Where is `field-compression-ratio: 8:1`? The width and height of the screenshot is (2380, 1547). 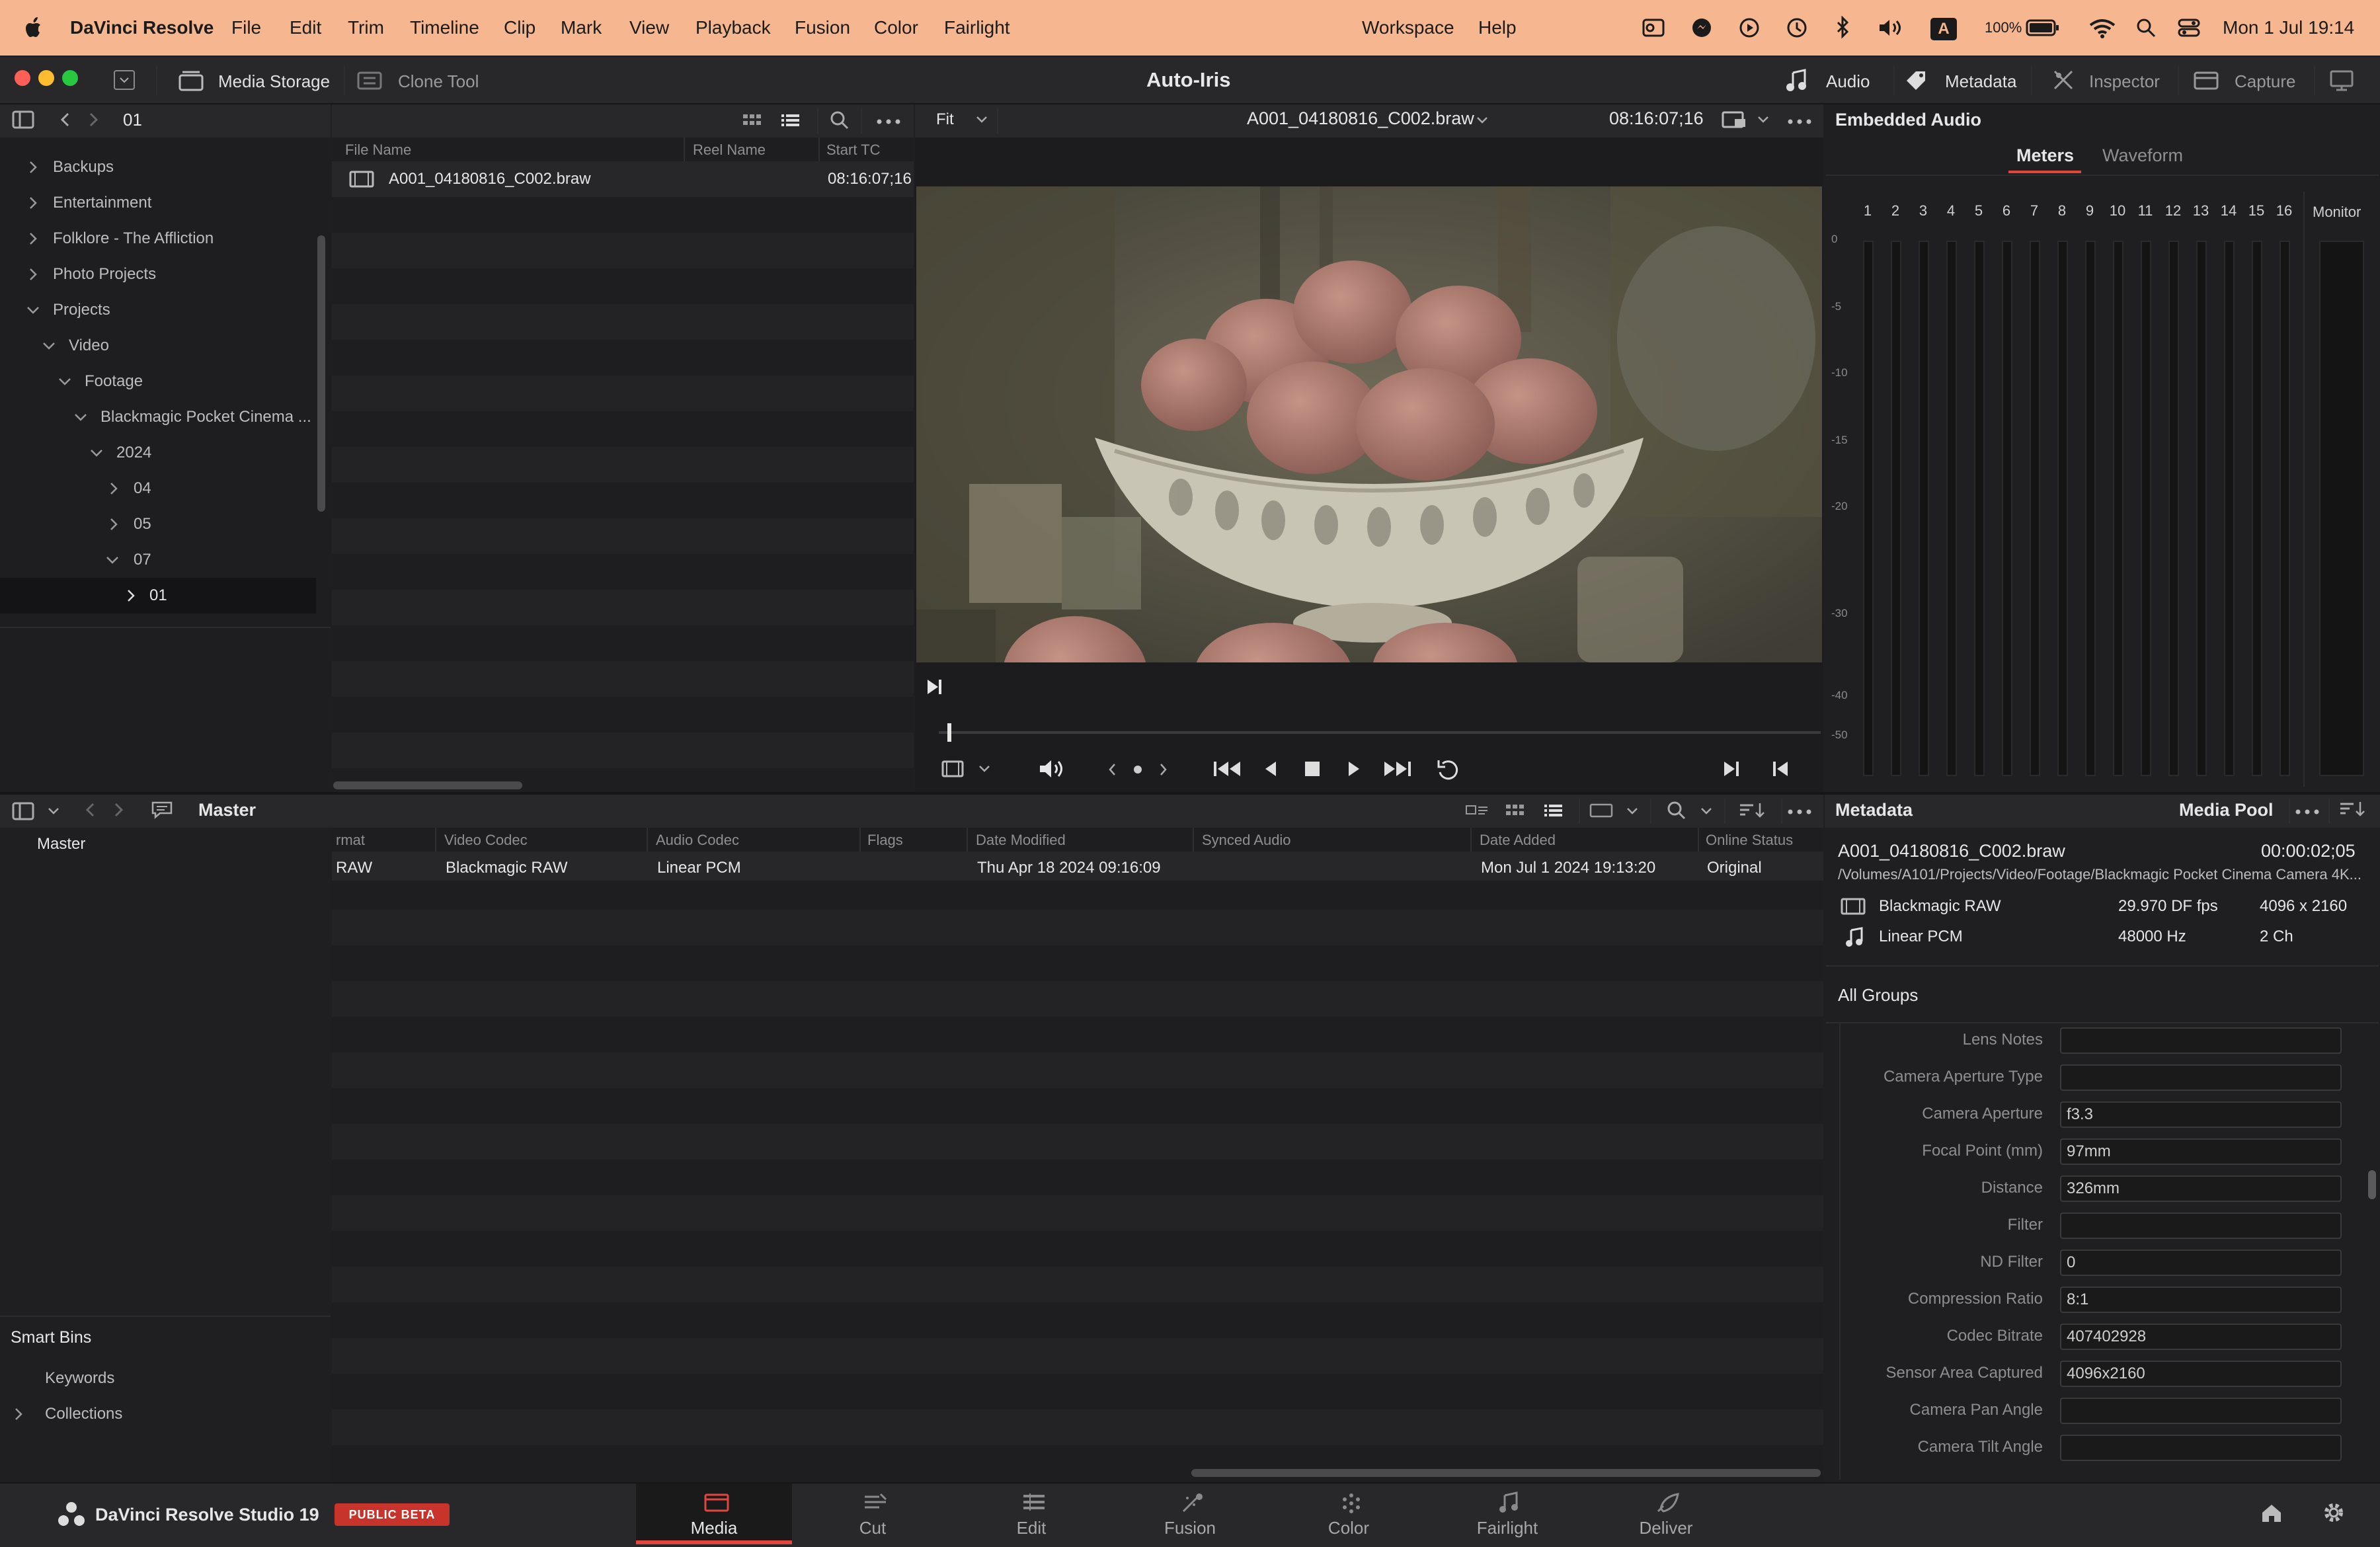
field-compression-ratio: 8:1 is located at coordinates (2201, 1300).